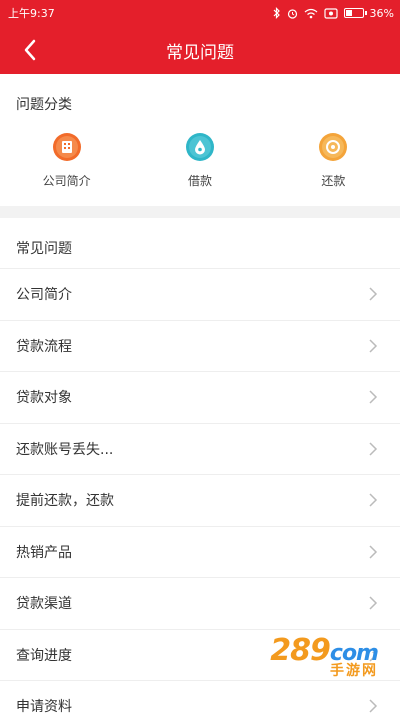 The width and height of the screenshot is (400, 714). Describe the element at coordinates (66, 147) in the screenshot. I see `building-icon` at that location.